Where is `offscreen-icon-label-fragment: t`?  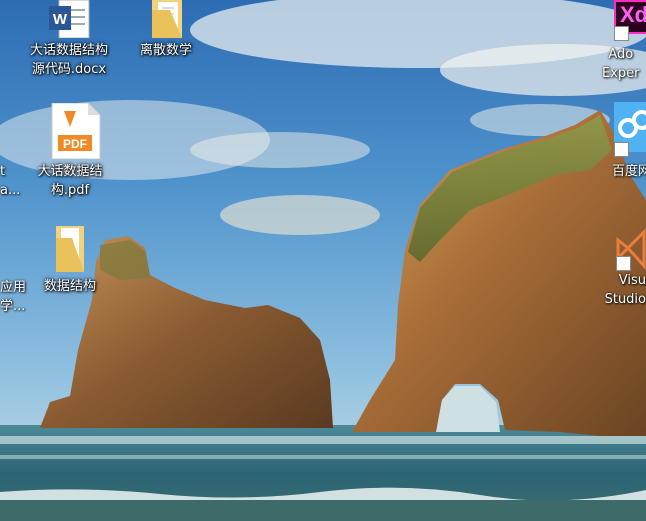 offscreen-icon-label-fragment: t is located at coordinates (2, 171).